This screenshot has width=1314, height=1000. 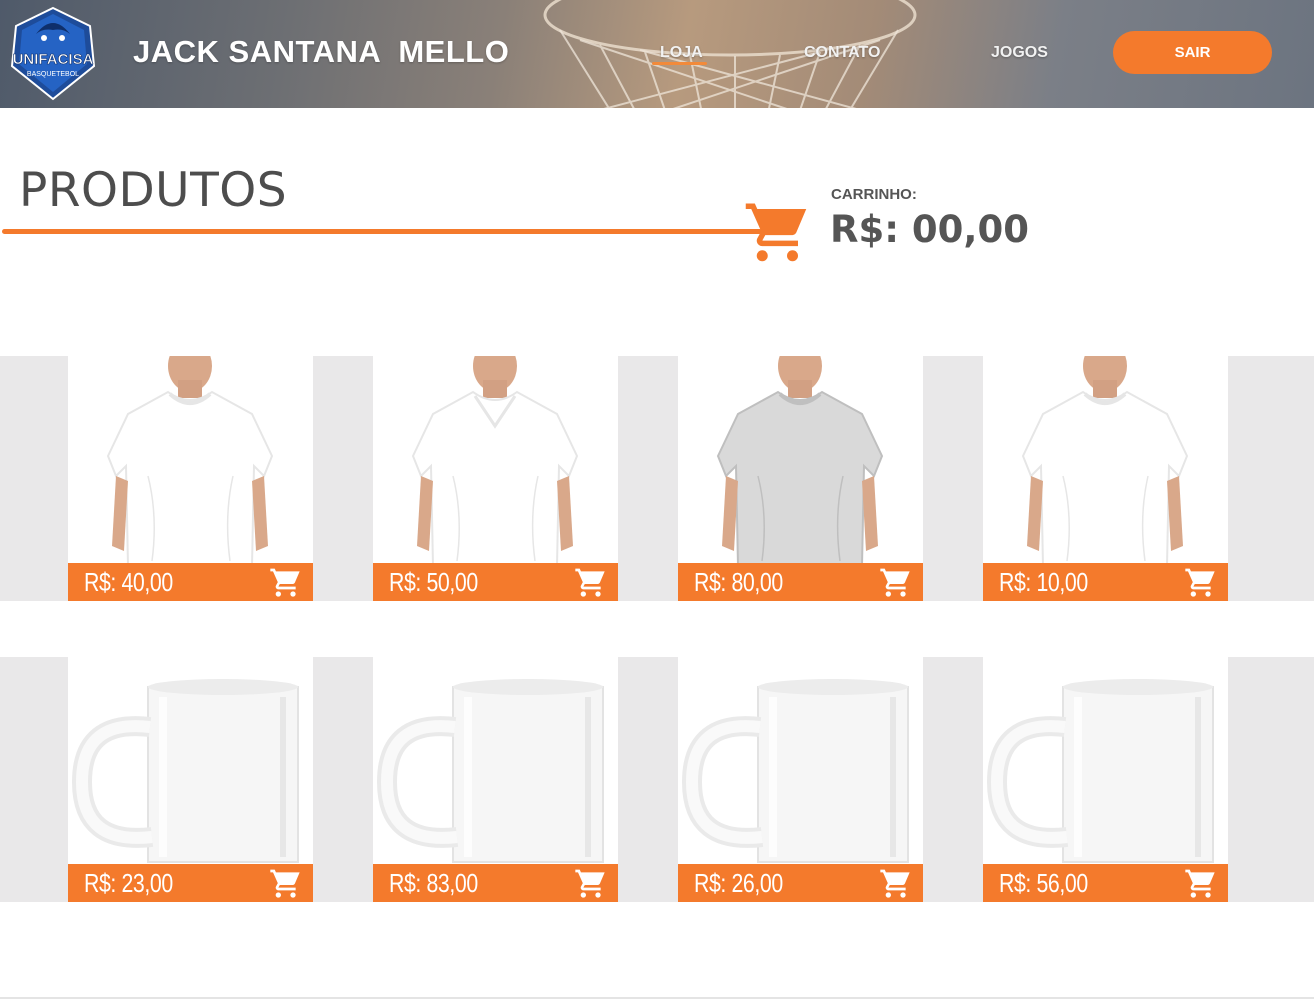 I want to click on product-price: R$: 56,00, so click(x=1043, y=882).